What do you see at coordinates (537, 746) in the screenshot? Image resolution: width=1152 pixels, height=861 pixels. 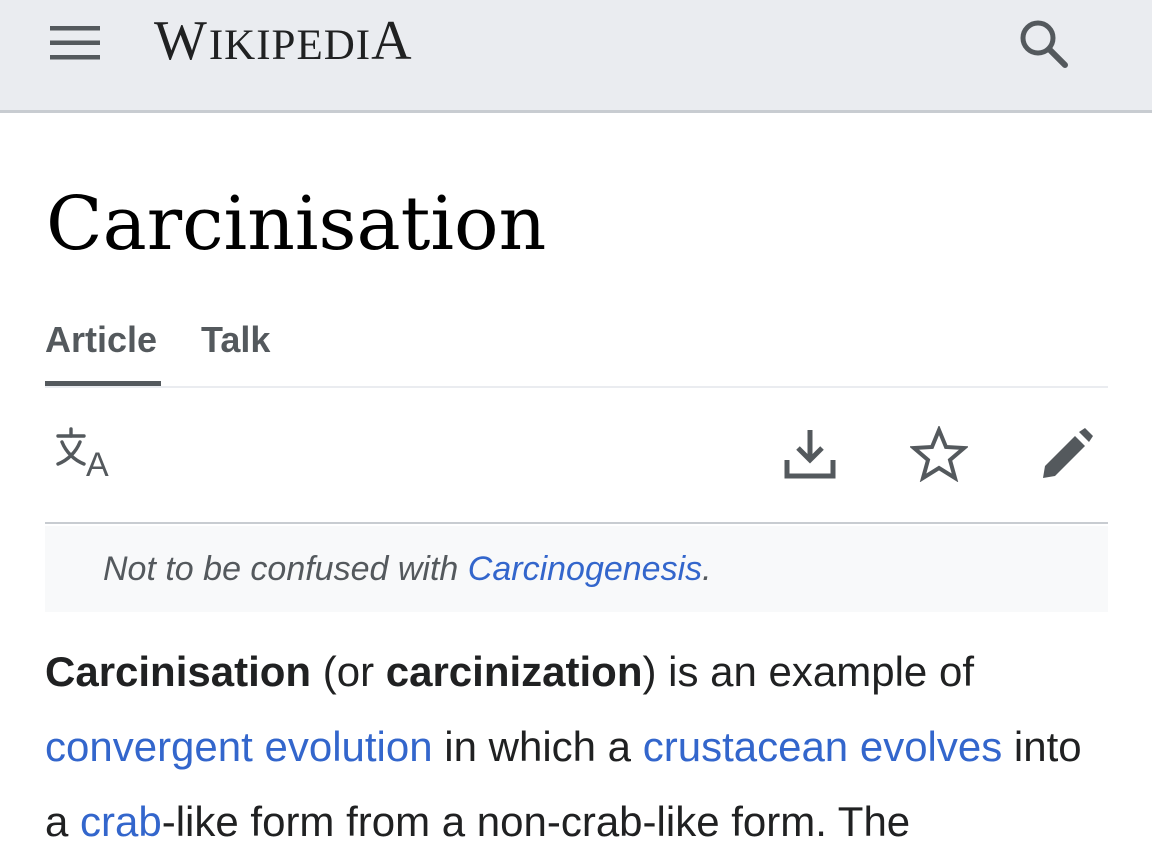 I see `lead-text: in which a` at bounding box center [537, 746].